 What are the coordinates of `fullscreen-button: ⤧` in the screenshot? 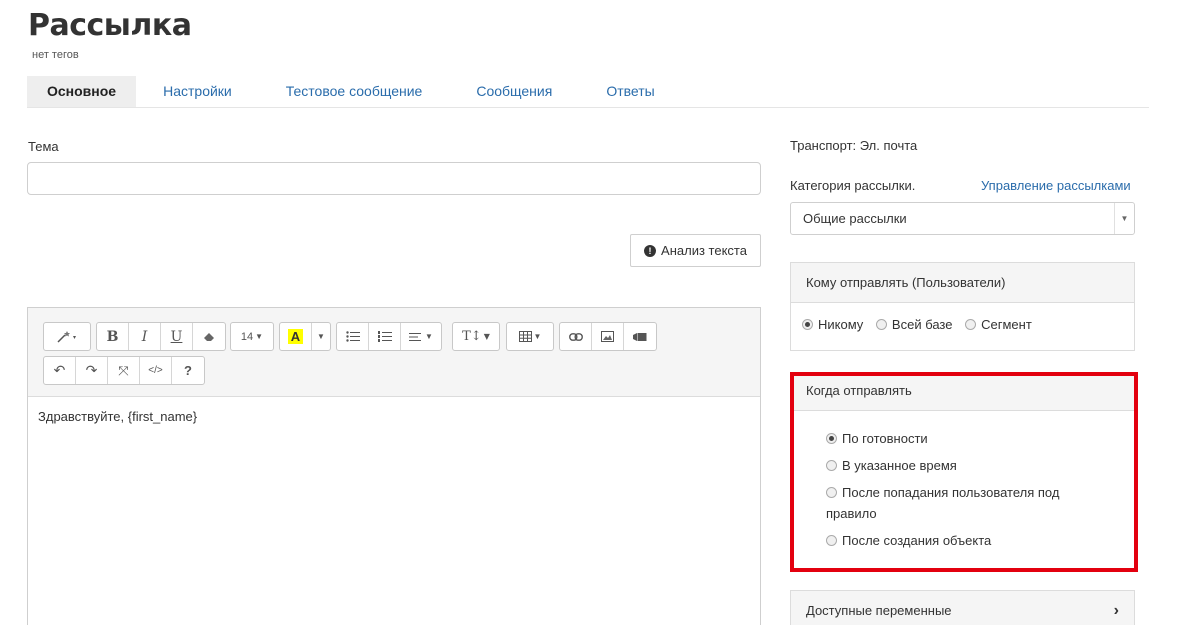 It's located at (124, 370).